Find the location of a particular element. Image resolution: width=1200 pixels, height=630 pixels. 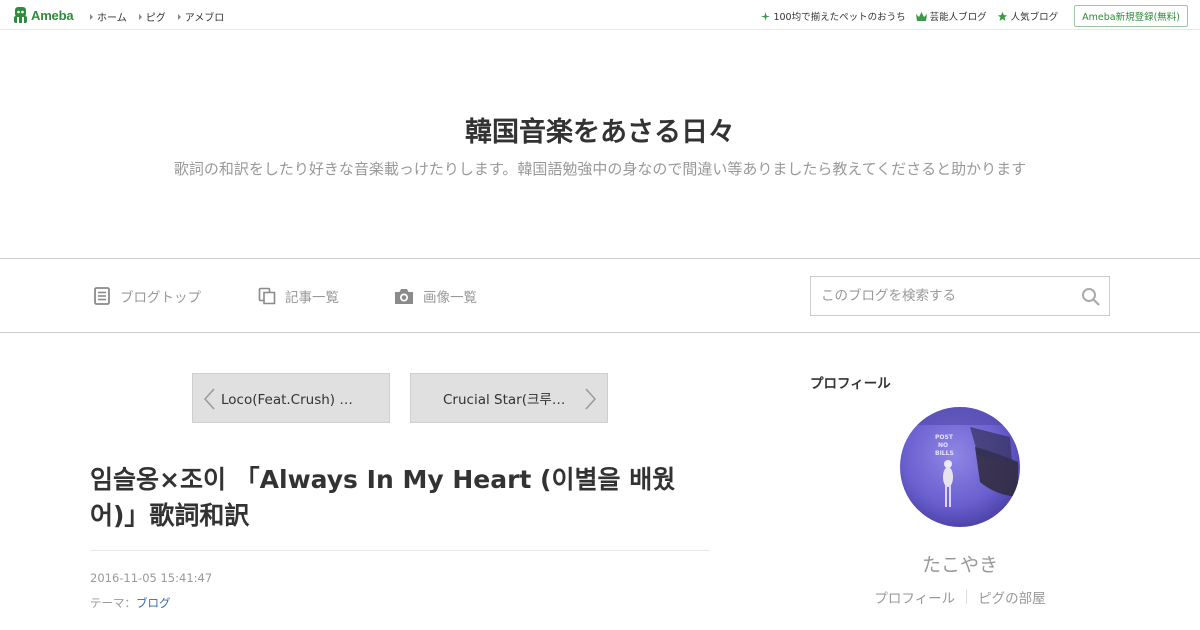

ameba-mascot-icon is located at coordinates (20, 15).